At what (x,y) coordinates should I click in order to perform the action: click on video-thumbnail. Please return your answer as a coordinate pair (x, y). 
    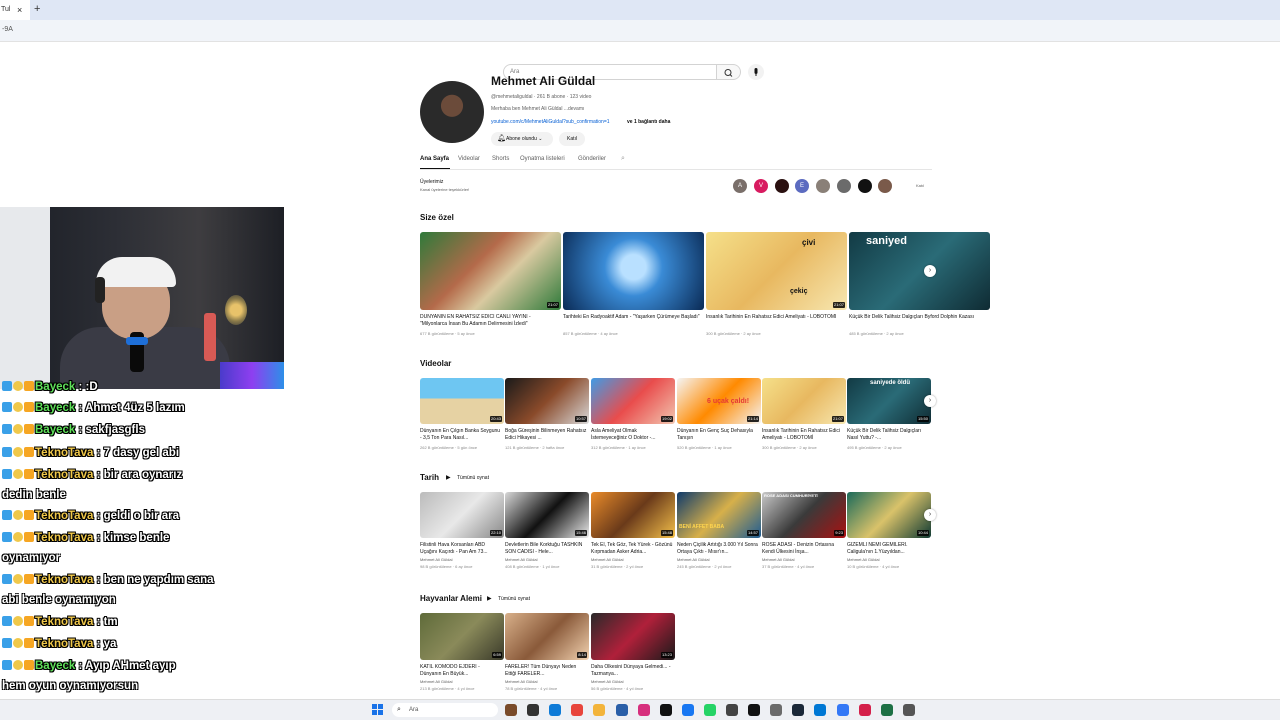
    Looking at the image, I should click on (633, 271).